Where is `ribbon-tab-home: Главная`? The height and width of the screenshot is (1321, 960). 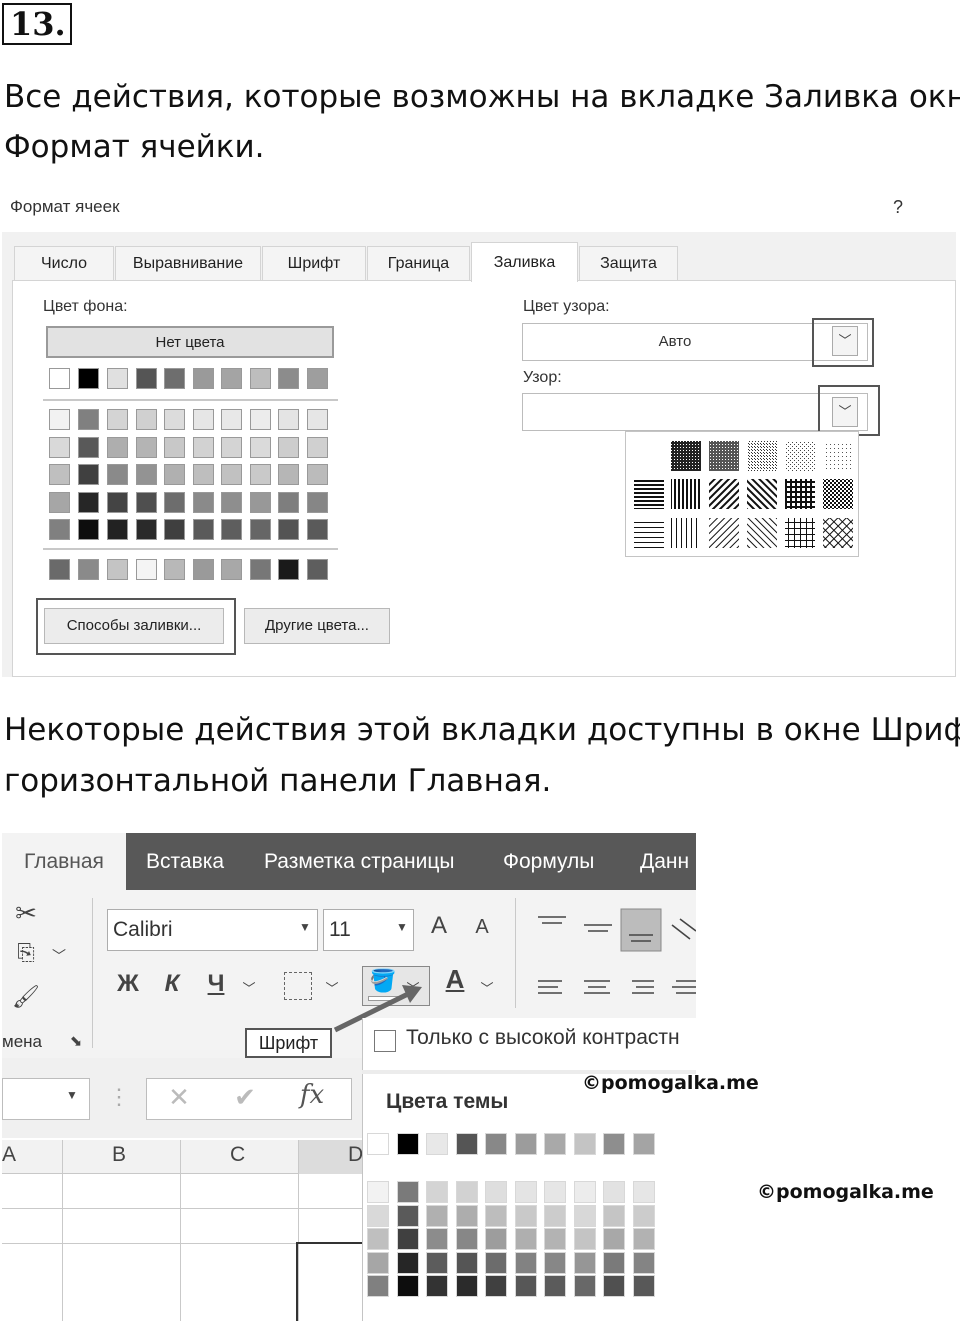 ribbon-tab-home: Главная is located at coordinates (64, 861).